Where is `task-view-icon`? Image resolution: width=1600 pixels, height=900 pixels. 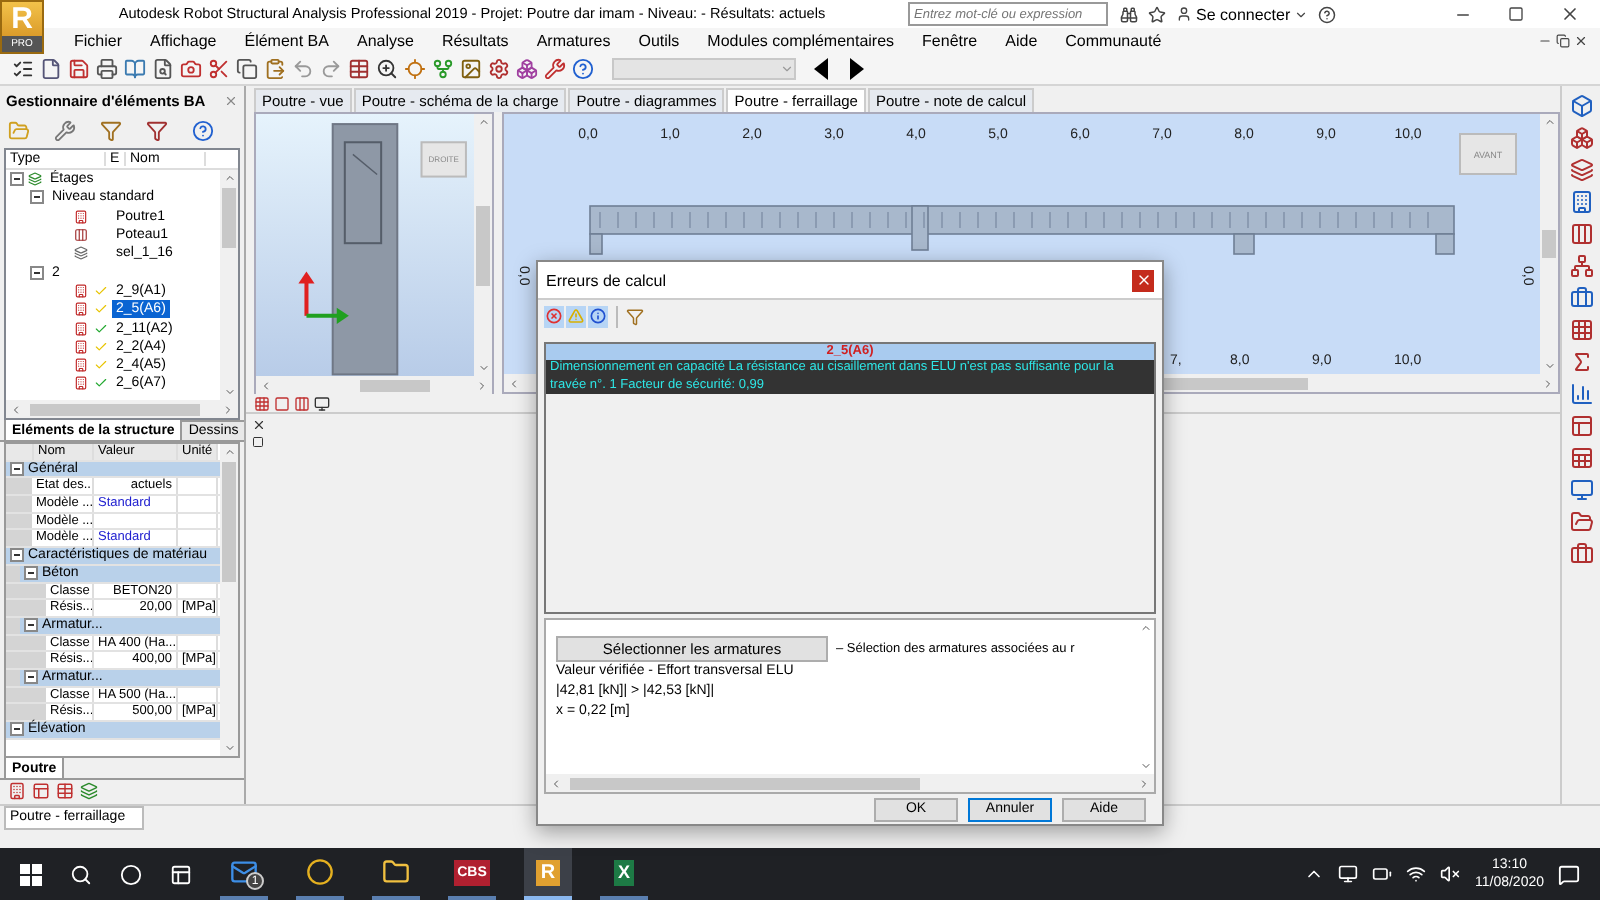
task-view-icon is located at coordinates (181, 874).